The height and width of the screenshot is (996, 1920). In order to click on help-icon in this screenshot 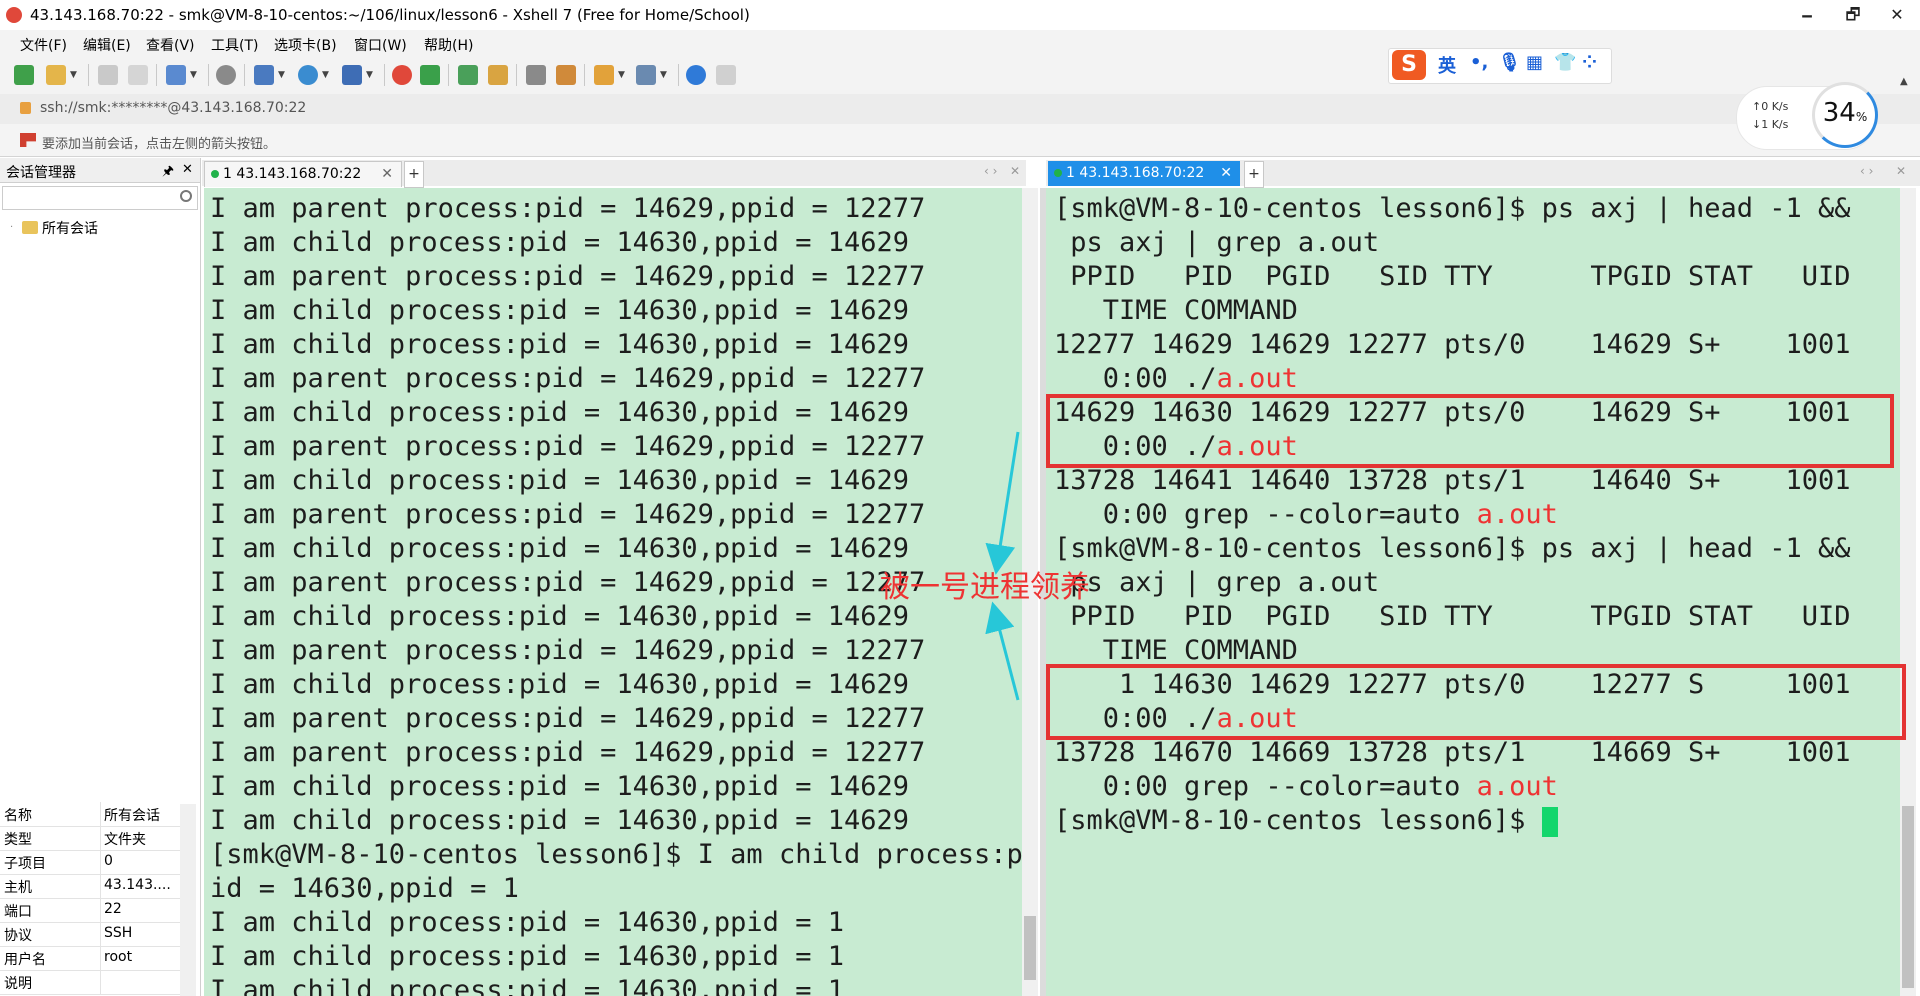, I will do `click(696, 75)`.